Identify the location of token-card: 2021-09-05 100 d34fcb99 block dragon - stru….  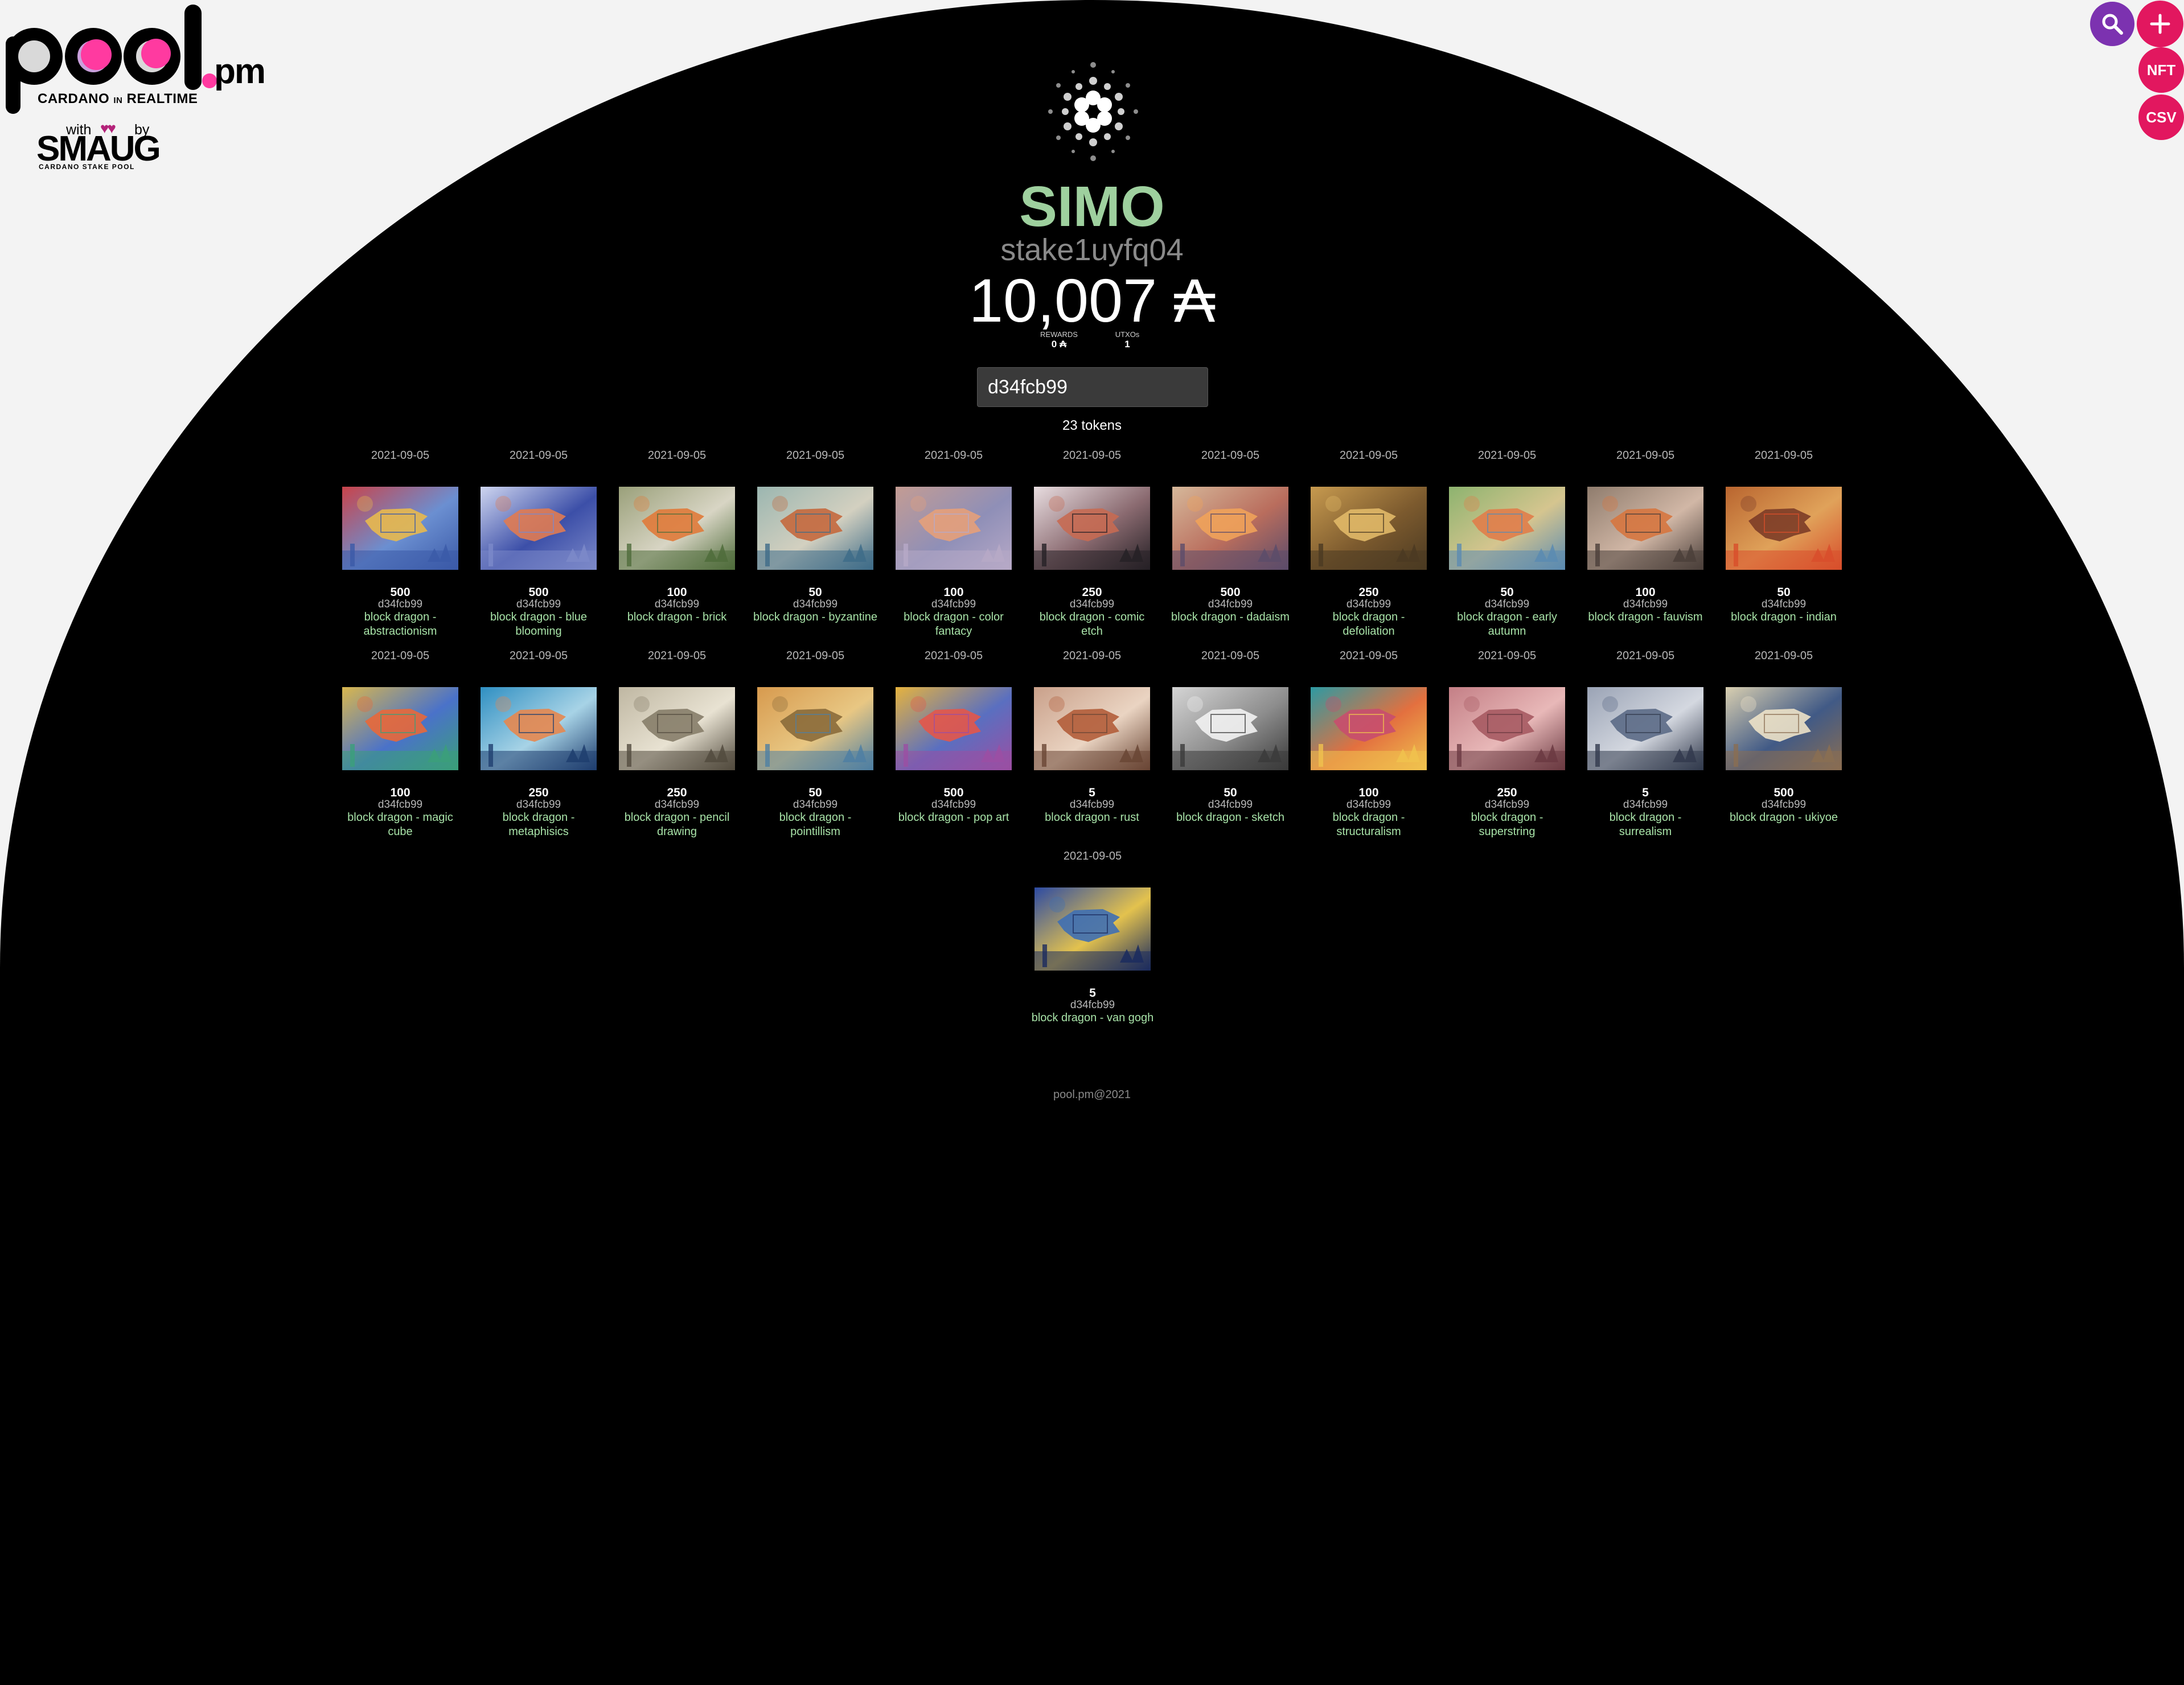
(1368, 743).